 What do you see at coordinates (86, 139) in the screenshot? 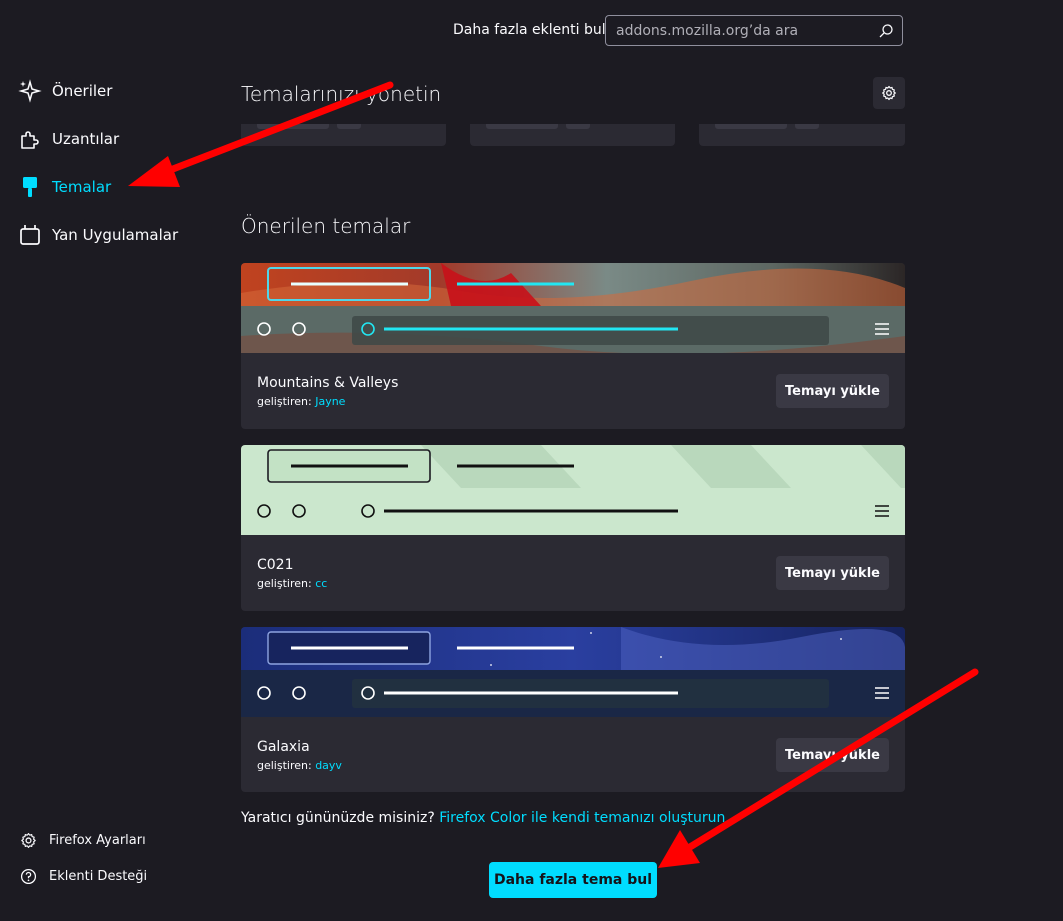
I see `sidebar-item-label: Uzantılar` at bounding box center [86, 139].